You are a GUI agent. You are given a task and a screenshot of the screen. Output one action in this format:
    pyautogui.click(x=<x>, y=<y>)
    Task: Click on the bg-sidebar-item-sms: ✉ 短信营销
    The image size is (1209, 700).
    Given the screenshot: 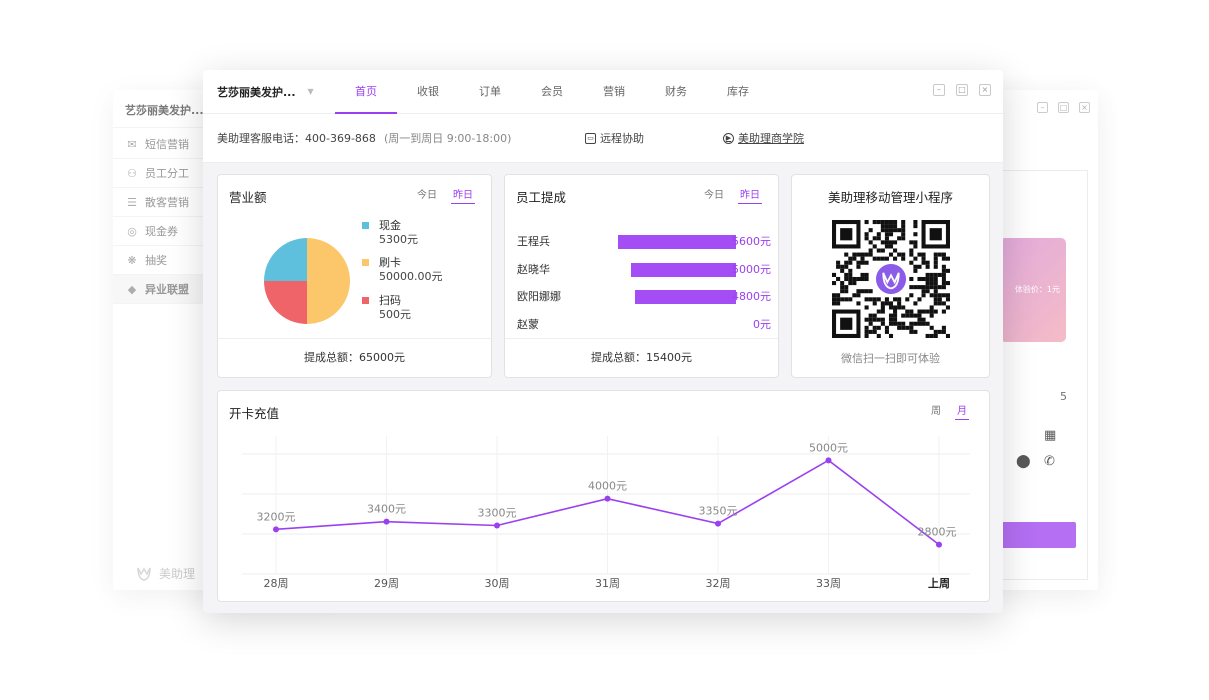 What is the action you would take?
    pyautogui.click(x=159, y=144)
    